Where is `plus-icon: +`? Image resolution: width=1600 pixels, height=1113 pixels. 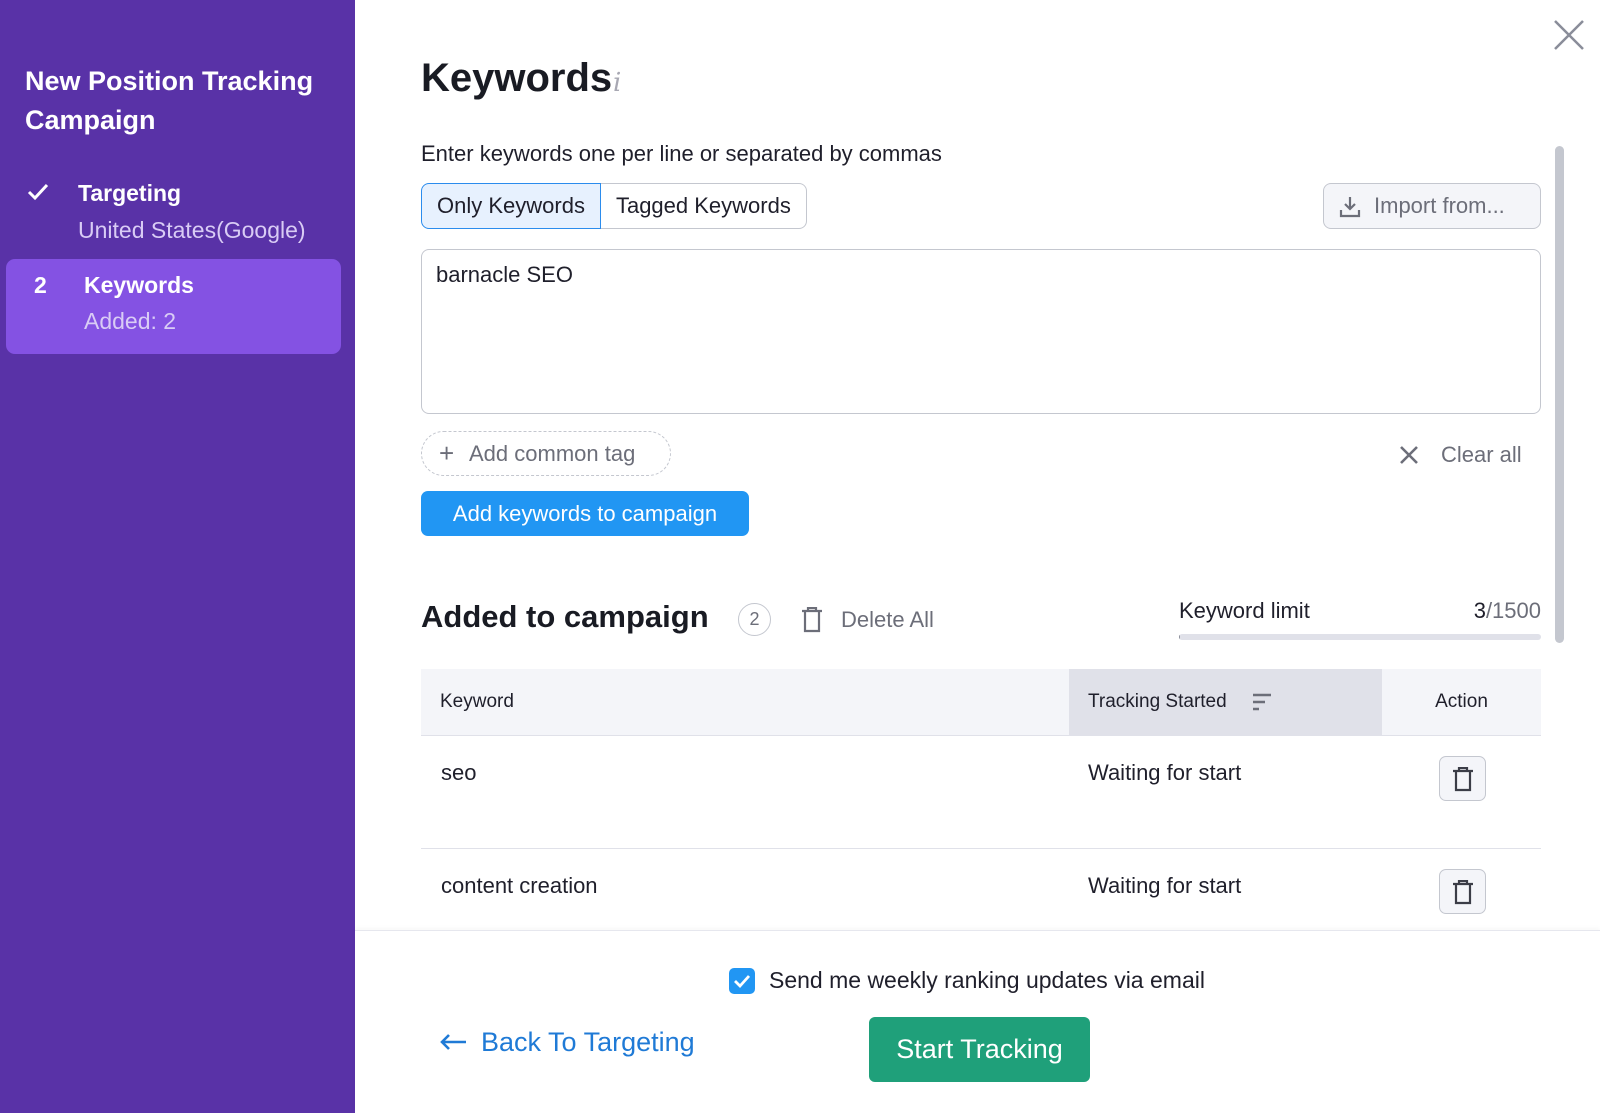 plus-icon: + is located at coordinates (447, 453).